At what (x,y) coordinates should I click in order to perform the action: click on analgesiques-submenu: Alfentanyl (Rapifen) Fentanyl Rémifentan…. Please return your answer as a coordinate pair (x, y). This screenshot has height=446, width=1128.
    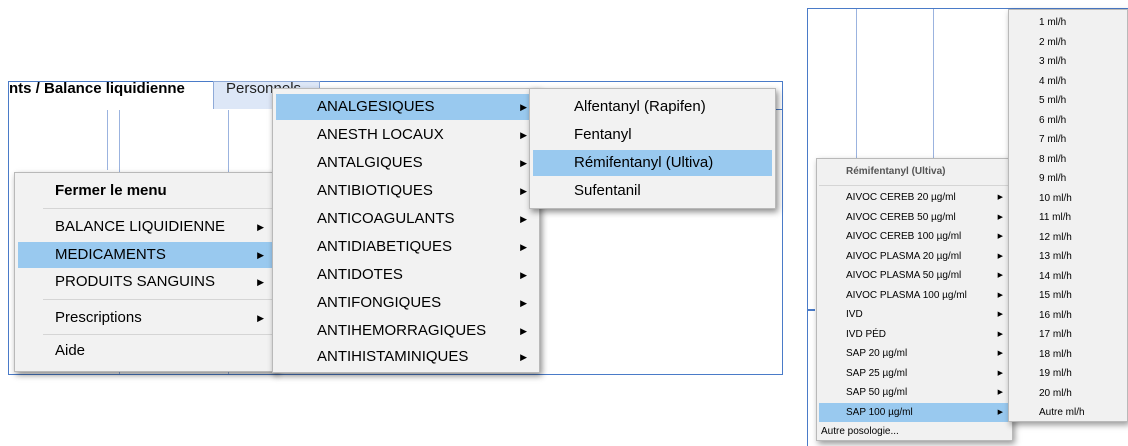
    Looking at the image, I should click on (652, 148).